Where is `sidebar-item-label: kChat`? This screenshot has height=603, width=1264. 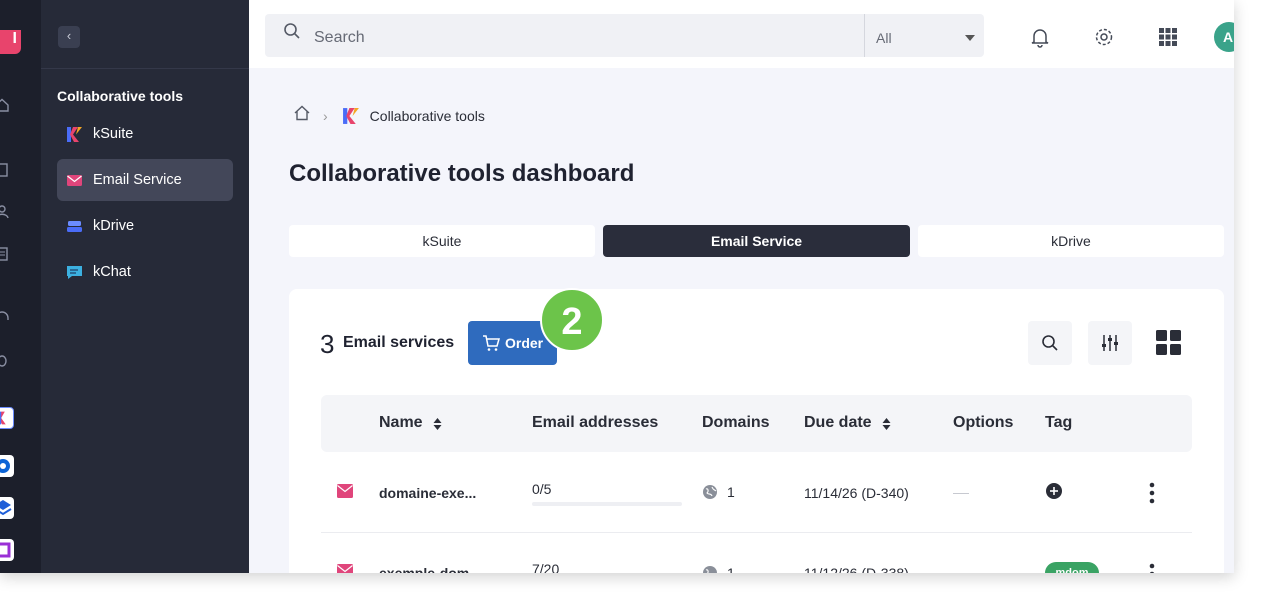 sidebar-item-label: kChat is located at coordinates (112, 272).